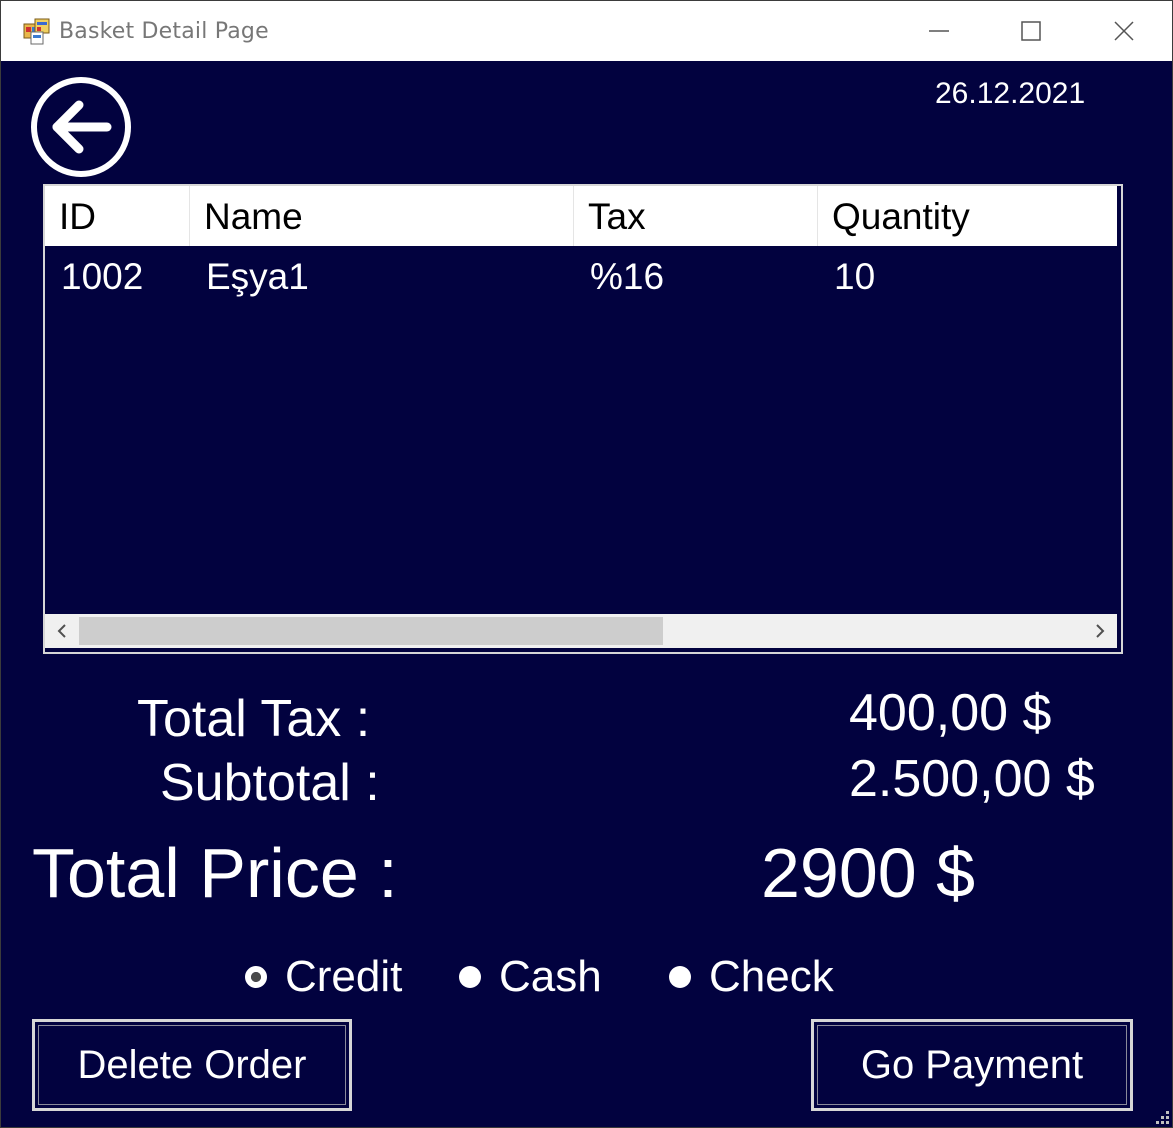 The image size is (1173, 1128). What do you see at coordinates (771, 976) in the screenshot?
I see `radio-check-label: Check` at bounding box center [771, 976].